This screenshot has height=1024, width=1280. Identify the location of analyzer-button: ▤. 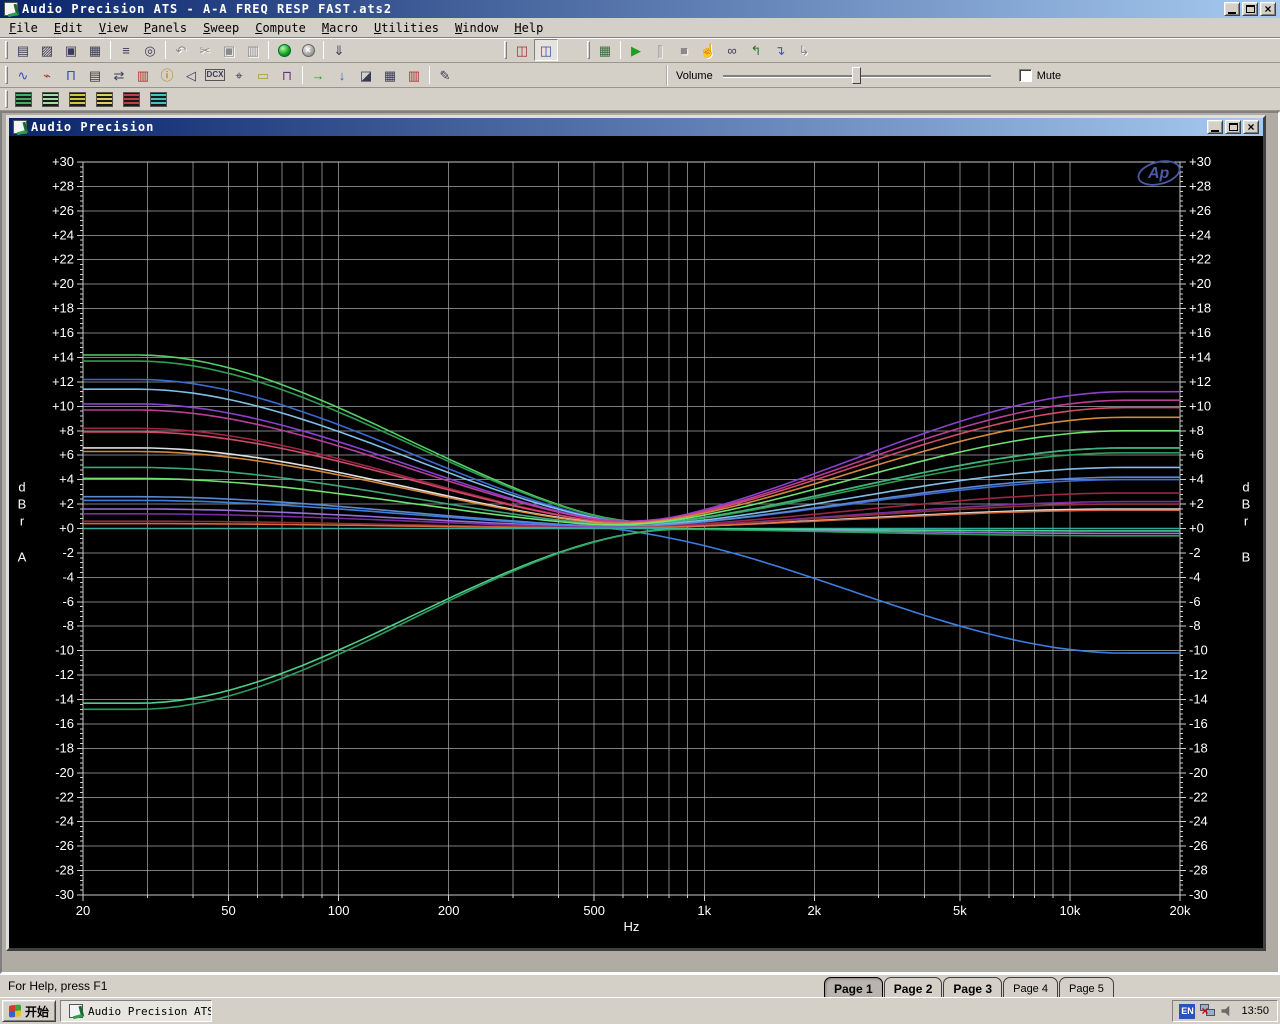
(95, 75).